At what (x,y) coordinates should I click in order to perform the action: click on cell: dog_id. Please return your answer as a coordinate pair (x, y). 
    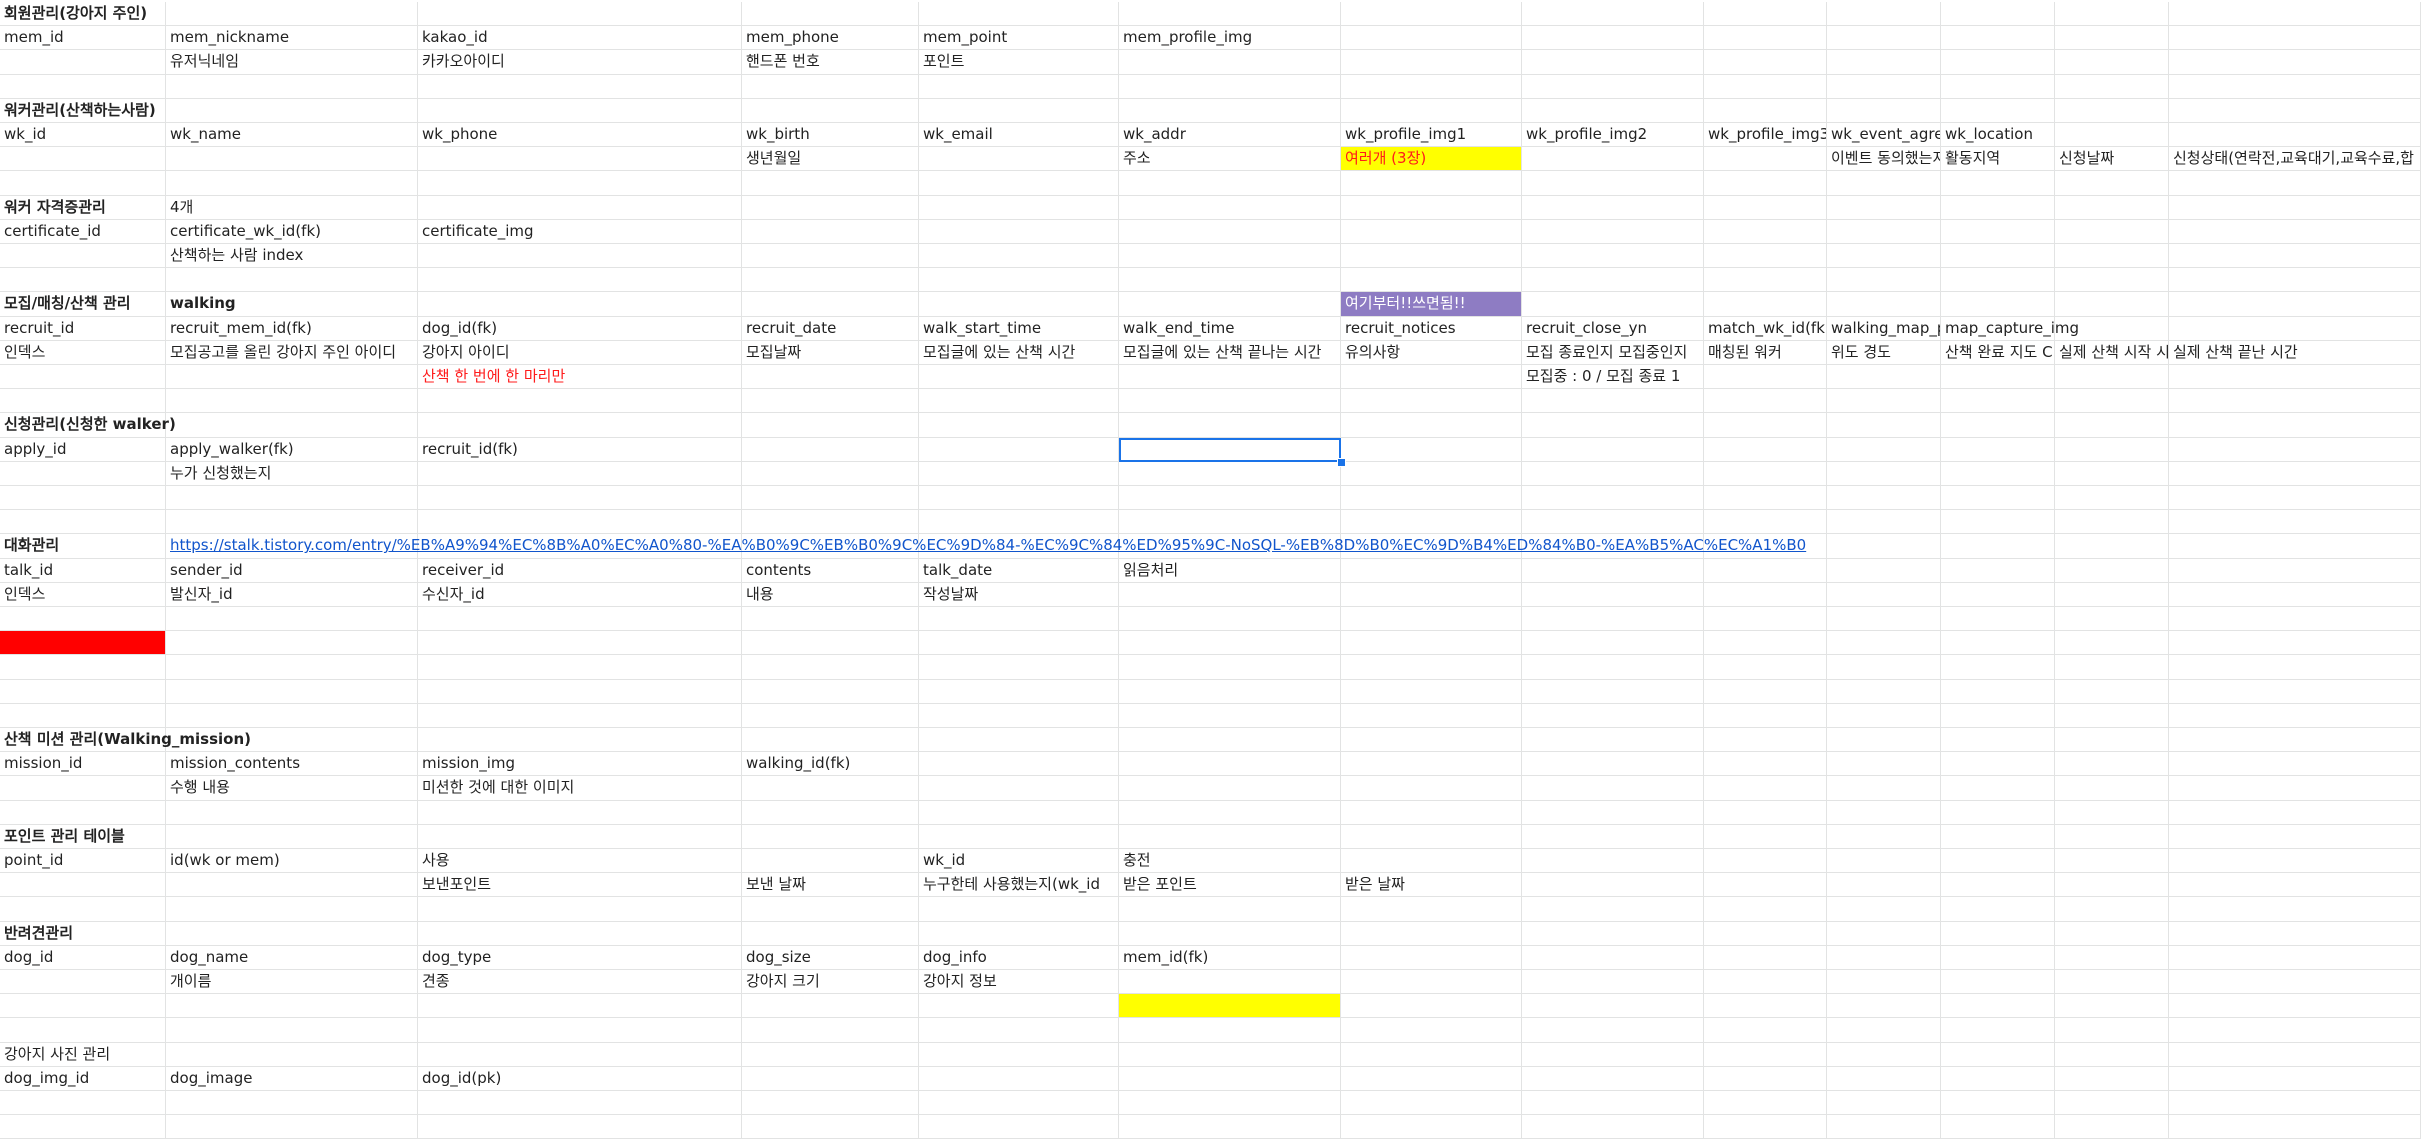
    Looking at the image, I should click on (83, 957).